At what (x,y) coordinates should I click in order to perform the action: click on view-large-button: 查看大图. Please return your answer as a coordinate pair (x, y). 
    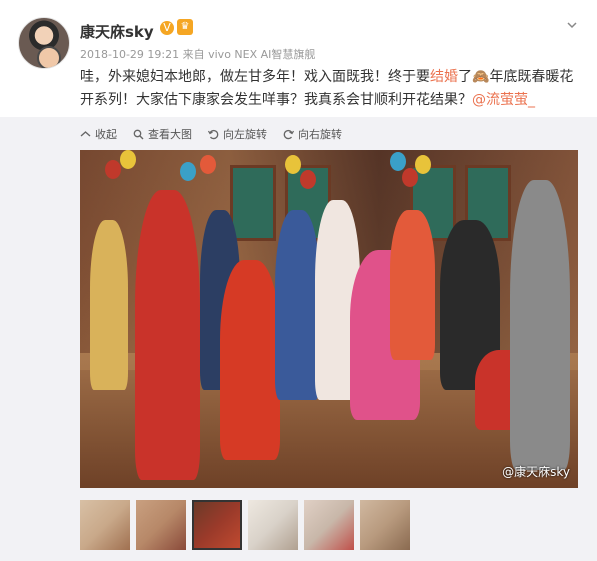
    Looking at the image, I should click on (162, 134).